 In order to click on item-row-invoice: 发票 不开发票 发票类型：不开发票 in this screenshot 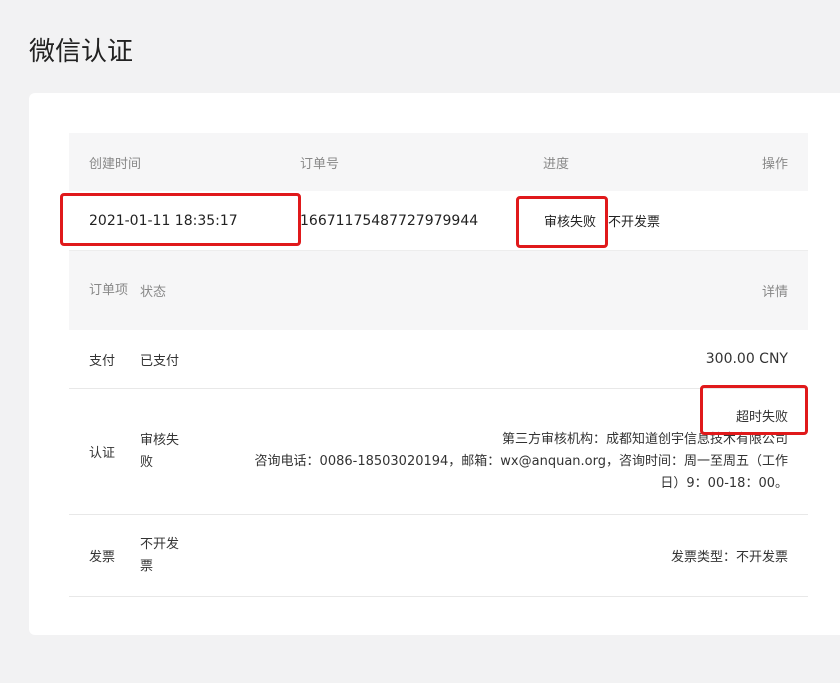, I will do `click(438, 556)`.